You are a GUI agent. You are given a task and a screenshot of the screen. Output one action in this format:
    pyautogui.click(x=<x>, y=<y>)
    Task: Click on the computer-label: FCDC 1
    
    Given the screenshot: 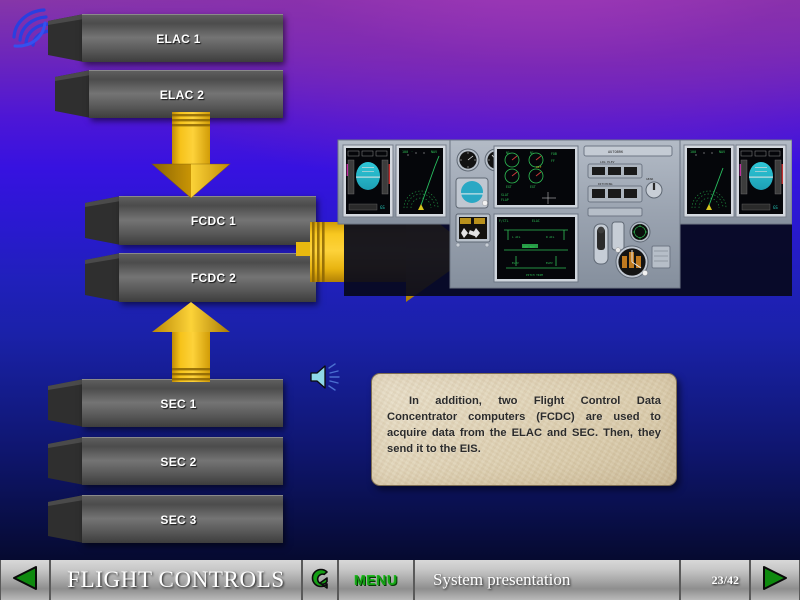 What is the action you would take?
    pyautogui.click(x=213, y=221)
    